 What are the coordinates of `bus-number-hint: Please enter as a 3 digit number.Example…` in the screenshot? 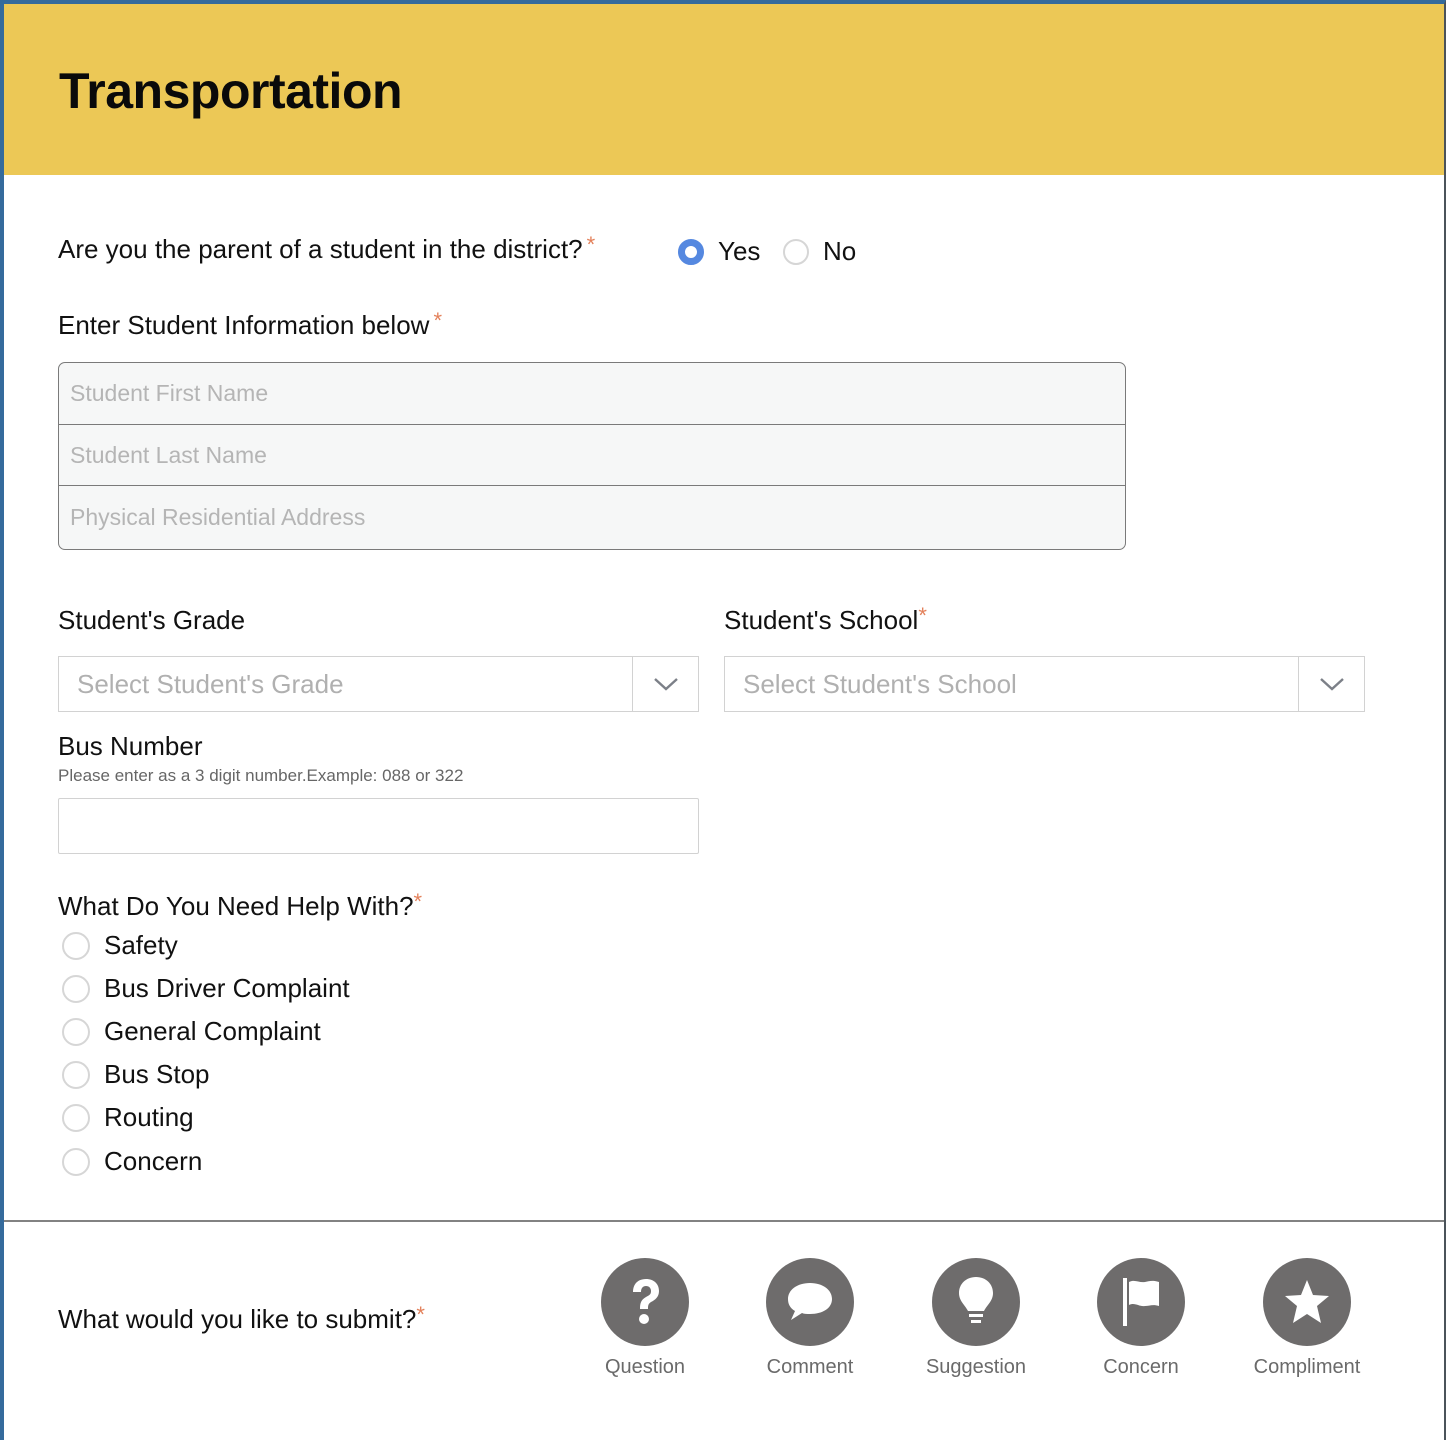 It's located at (261, 775).